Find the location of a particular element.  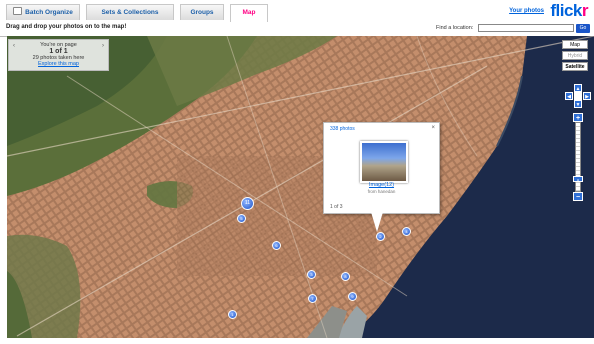

tab-map: Map is located at coordinates (249, 13).